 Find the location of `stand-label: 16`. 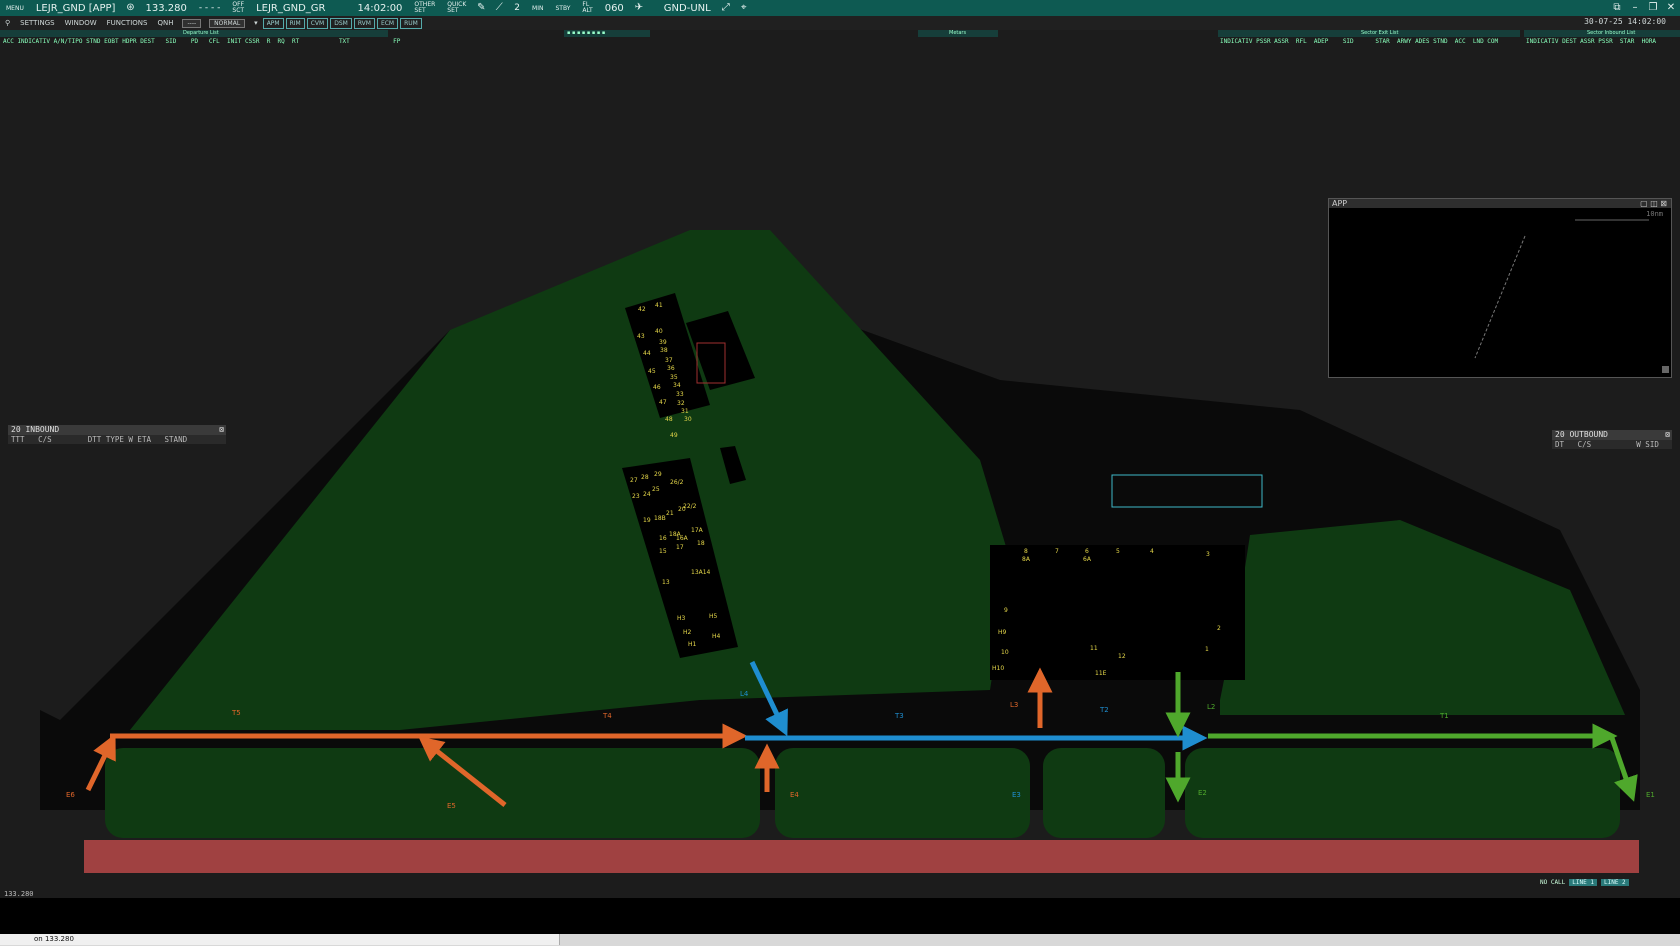

stand-label: 16 is located at coordinates (663, 538).